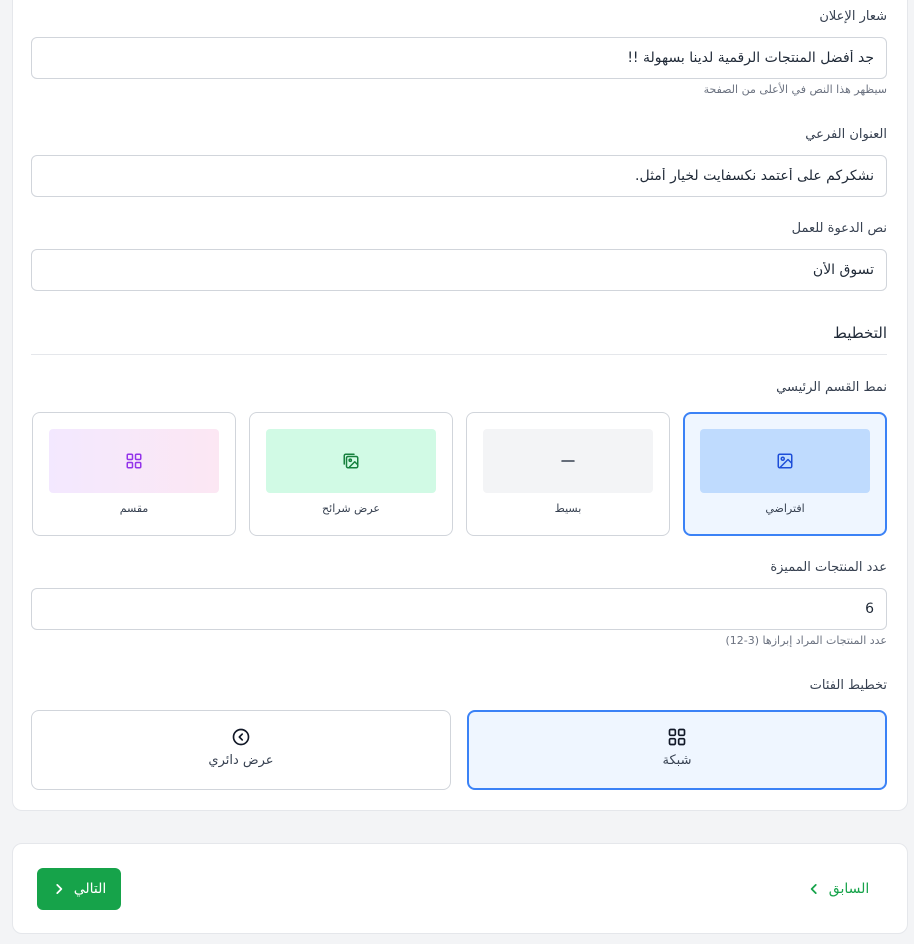 The width and height of the screenshot is (914, 944). Describe the element at coordinates (806, 640) in the screenshot. I see `featured-count-hint: عدد المنتجات المراد إبرازها (3-12)` at that location.